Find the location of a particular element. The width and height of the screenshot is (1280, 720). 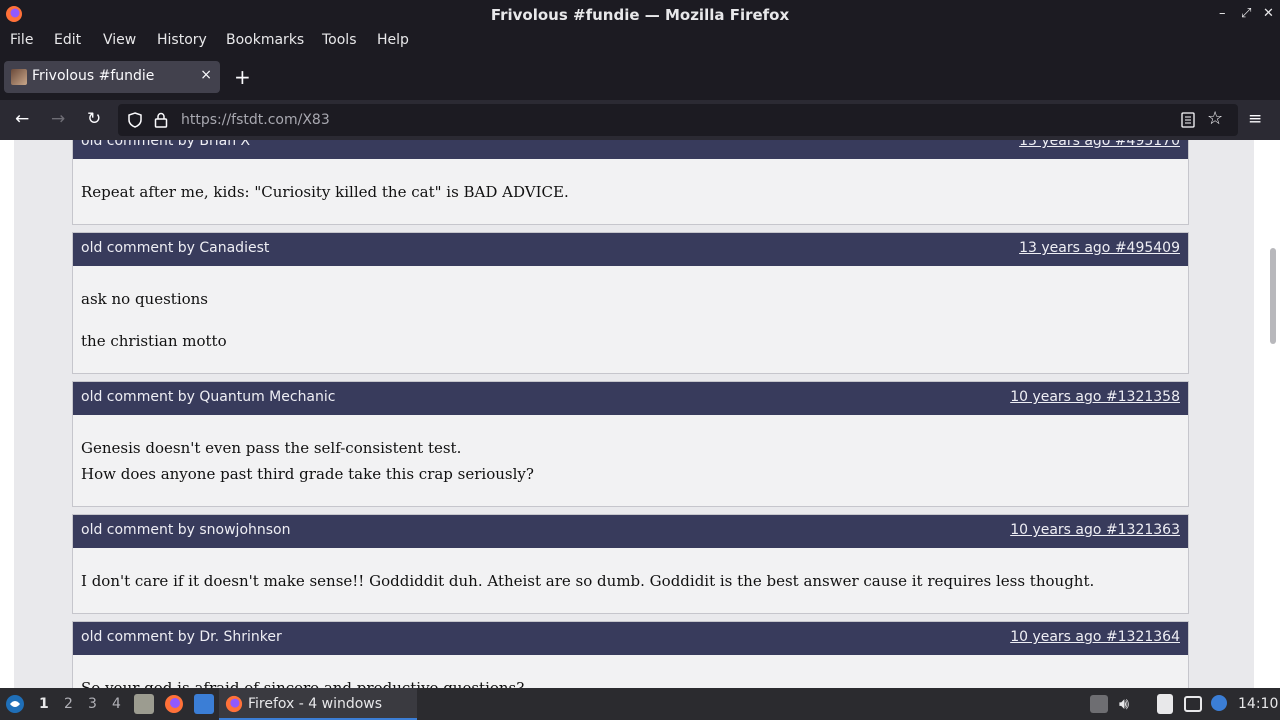

scrollbar-thumb is located at coordinates (1273, 296).